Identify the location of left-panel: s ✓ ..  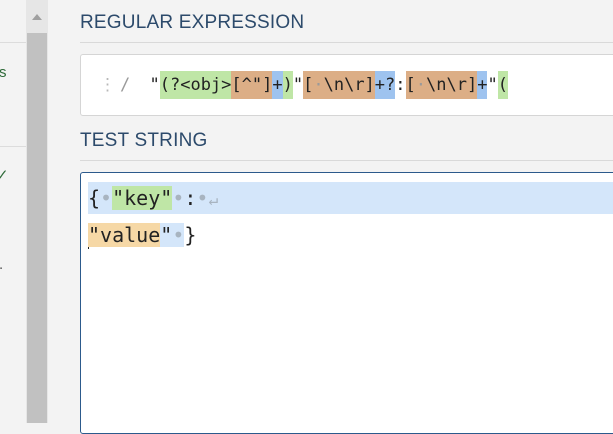
(13, 211).